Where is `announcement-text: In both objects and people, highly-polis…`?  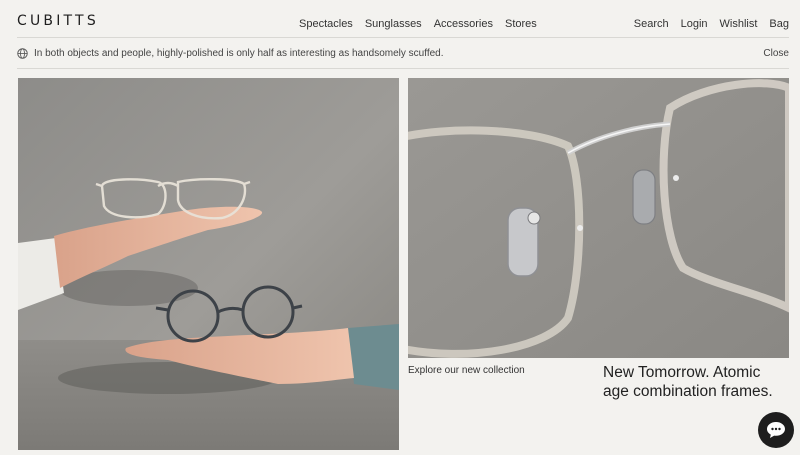 announcement-text: In both objects and people, highly-polis… is located at coordinates (239, 53).